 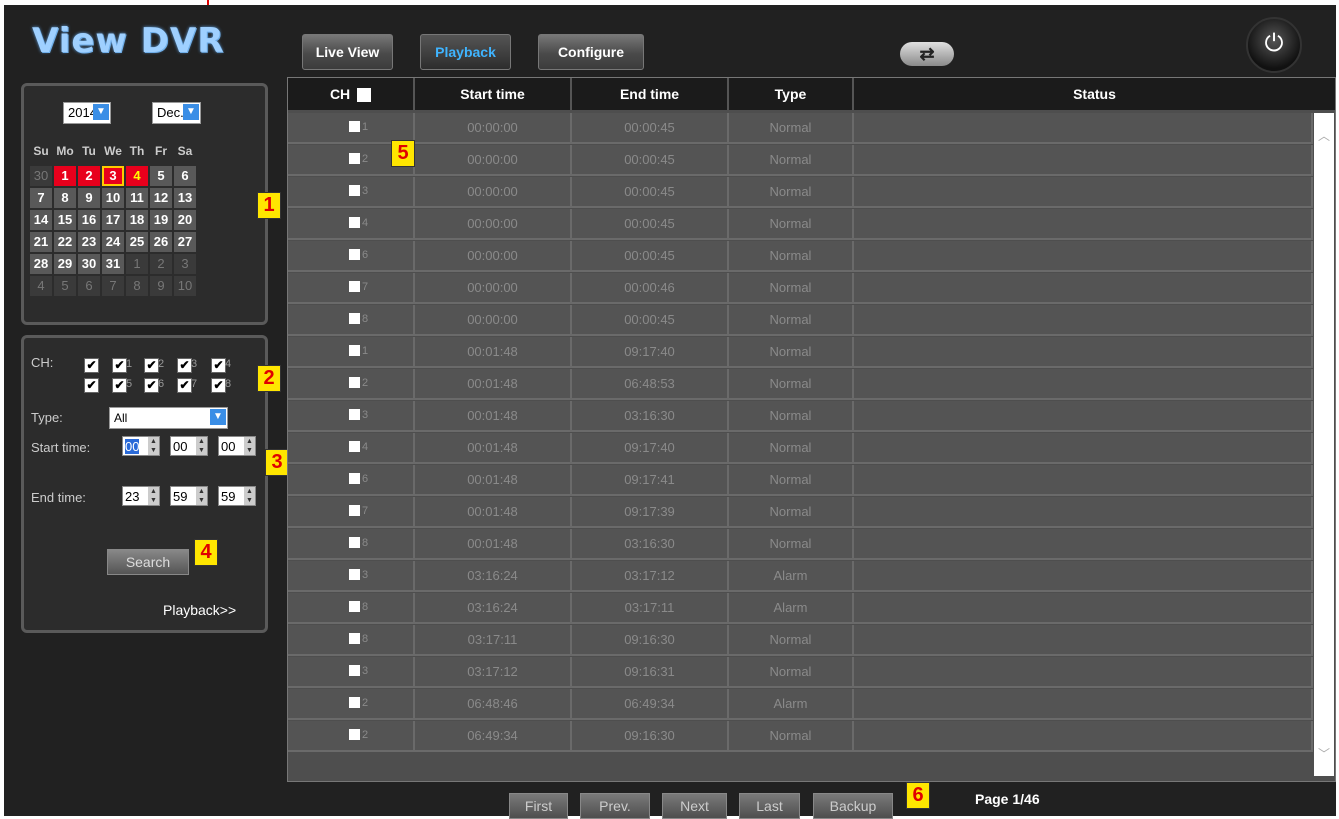 What do you see at coordinates (800, 320) in the screenshot?
I see `table-row: 8 00:00:00 00:00:45 Normal` at bounding box center [800, 320].